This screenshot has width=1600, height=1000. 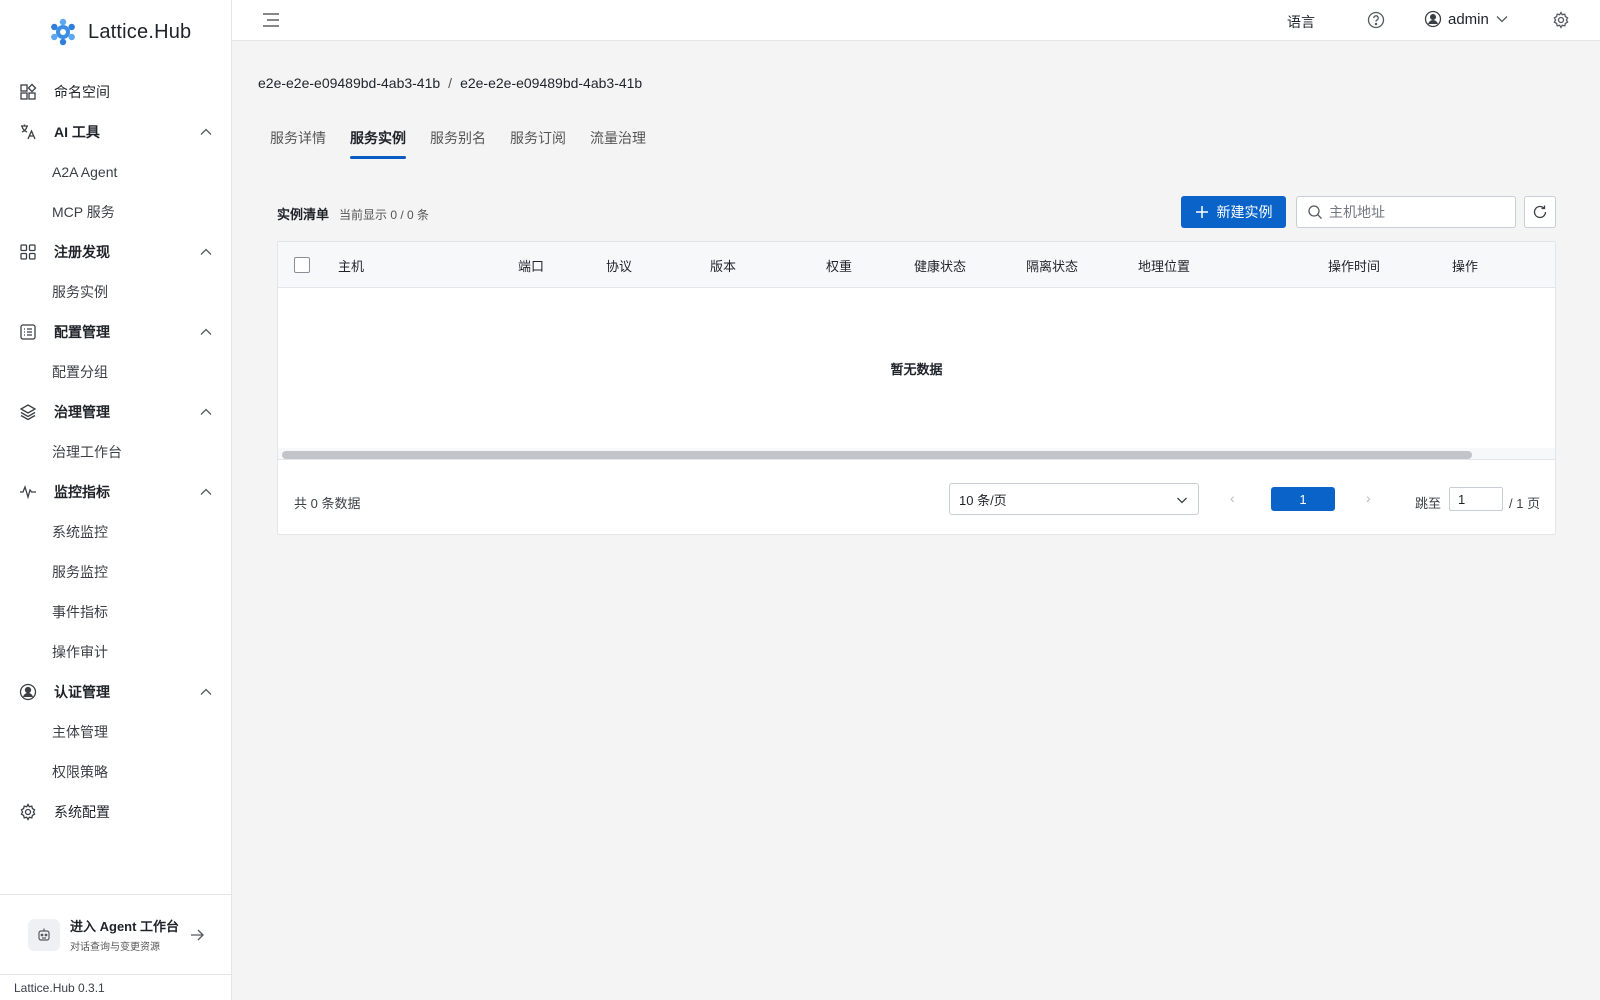 I want to click on sidebar-item-principals: 主体管理, so click(x=115, y=732).